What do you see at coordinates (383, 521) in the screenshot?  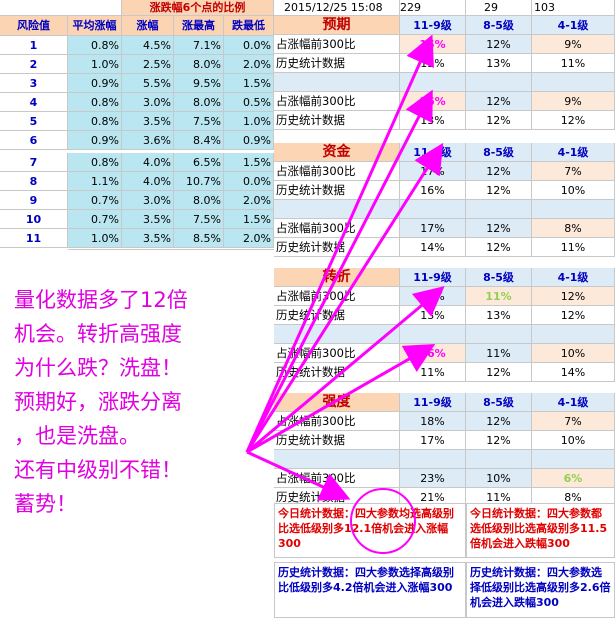 I see `highlight-circle` at bounding box center [383, 521].